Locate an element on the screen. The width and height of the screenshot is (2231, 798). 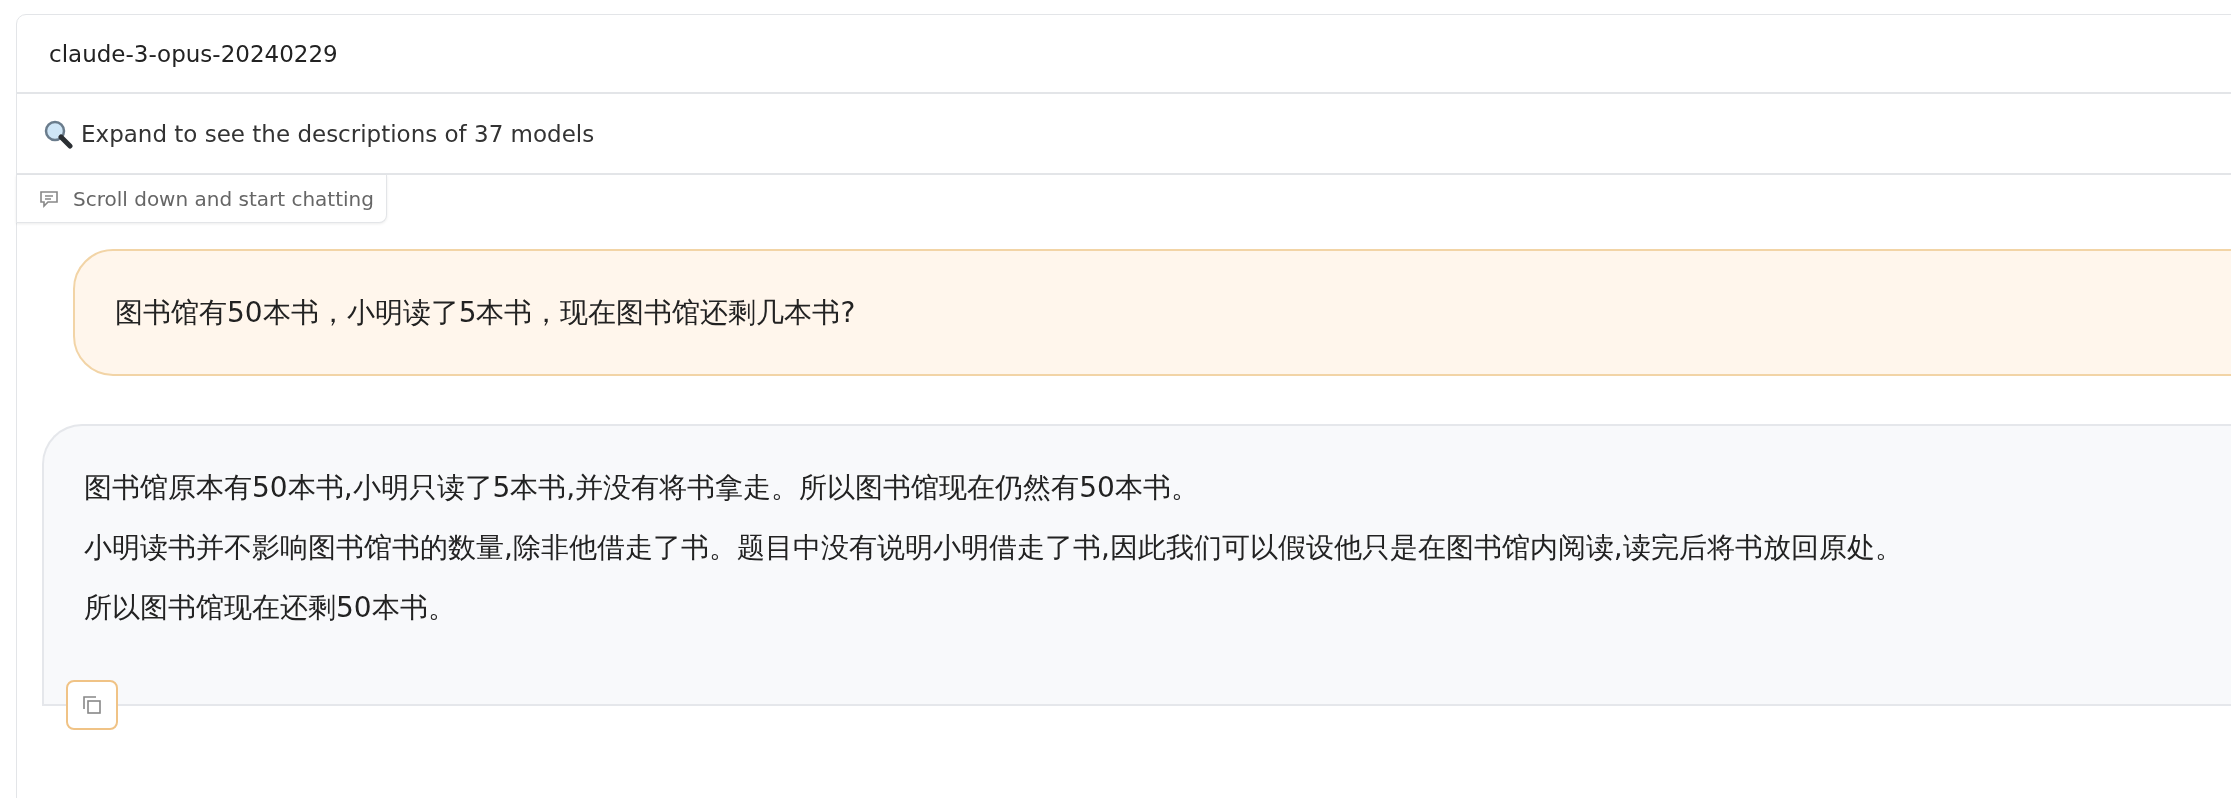
message-text: 图书馆有50本书，小明读了5本书，现在图书馆还剩几本书? is located at coordinates (485, 312).